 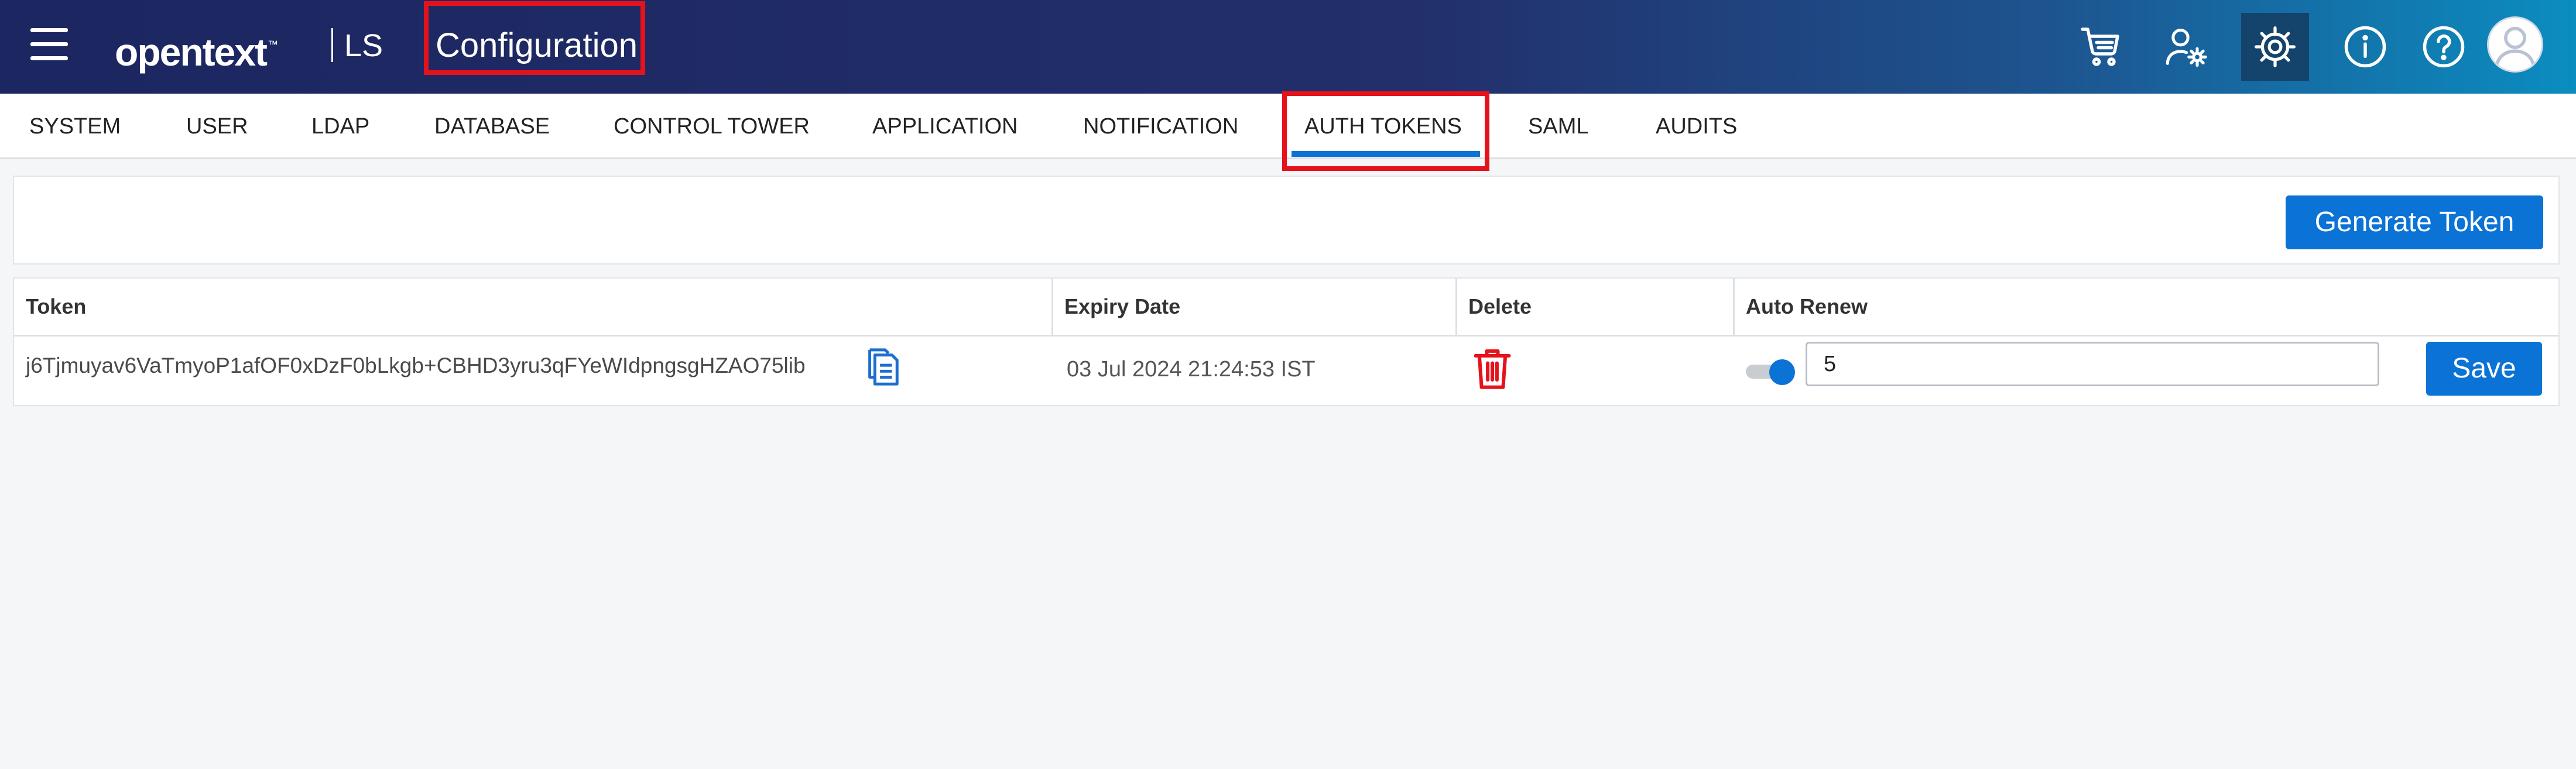 What do you see at coordinates (1191, 369) in the screenshot?
I see `expiry-date-value: 03 Jul 2024 21:24:53 IST` at bounding box center [1191, 369].